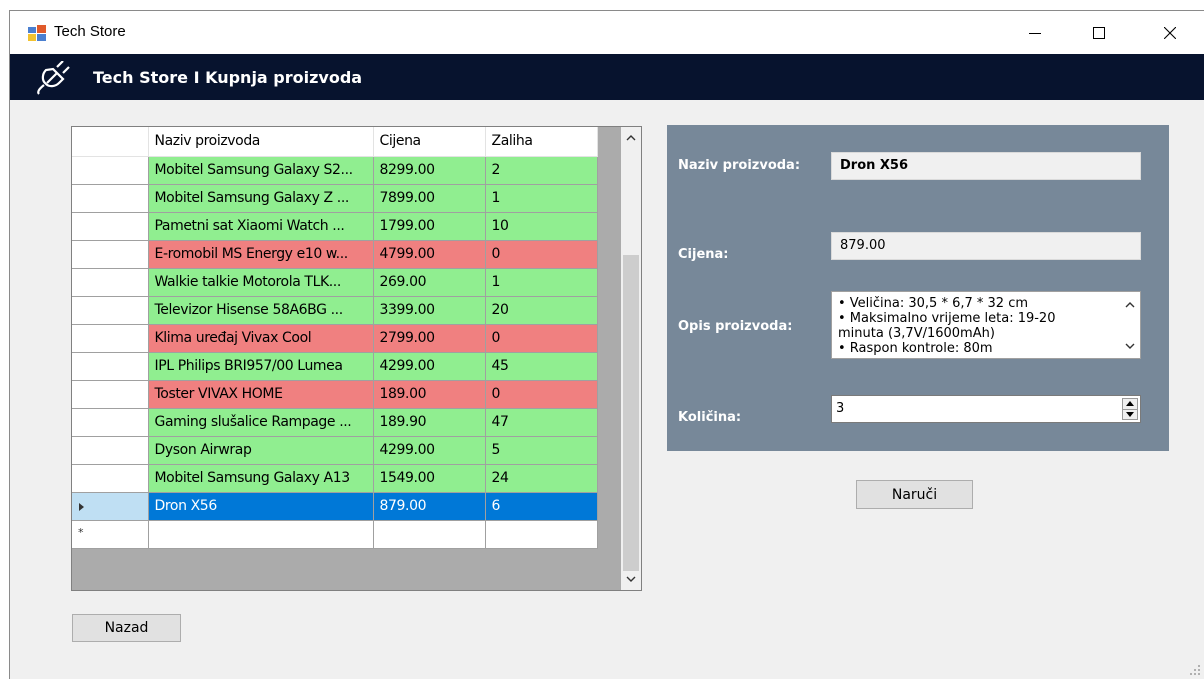 Image resolution: width=1204 pixels, height=679 pixels. I want to click on table-row: Walkie talkie Motorola TLK... 269.00 1, so click(335, 282).